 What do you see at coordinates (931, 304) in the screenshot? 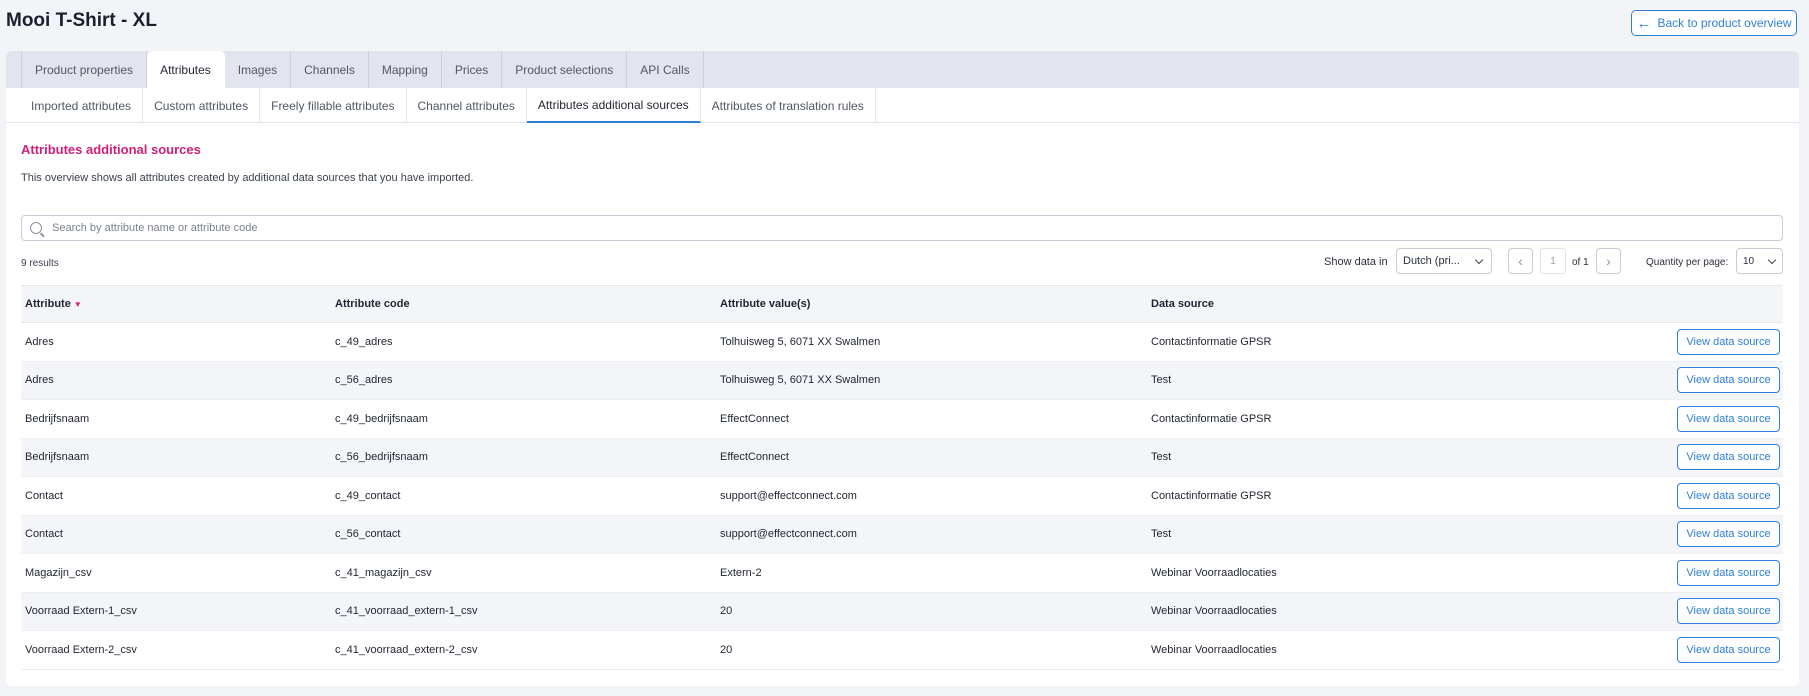
I see `header-attribute-value: Attribute value(s)` at bounding box center [931, 304].